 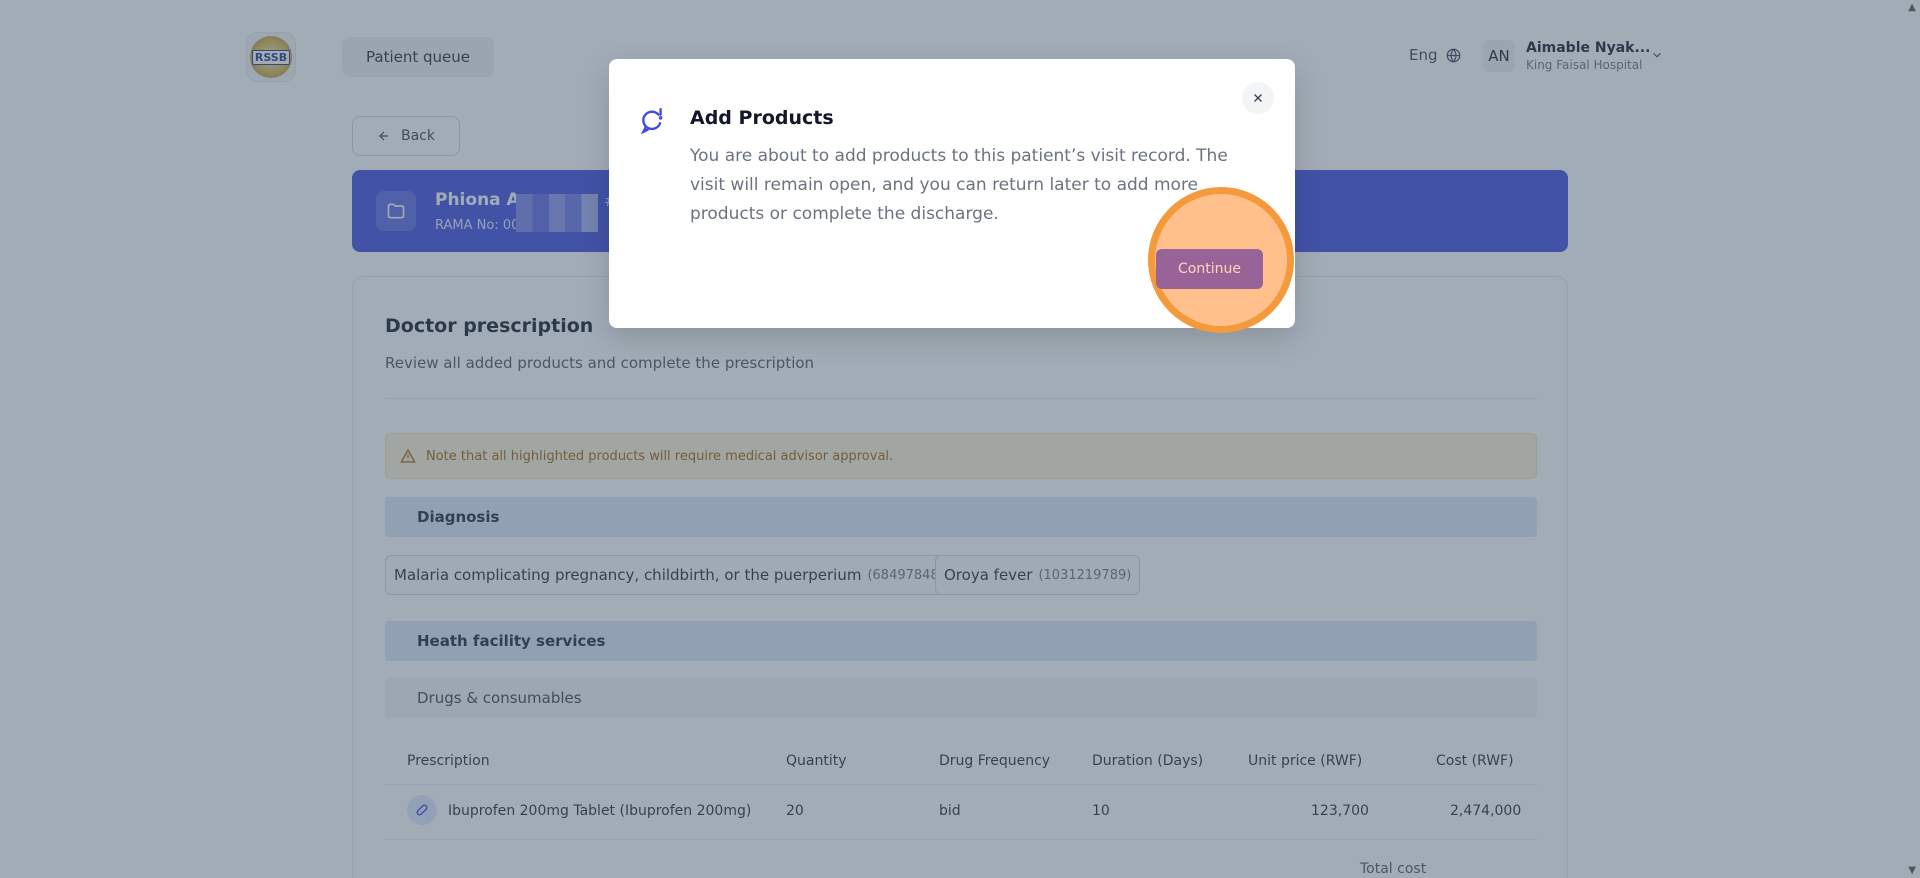 I want to click on dialog-title: Add Products, so click(x=762, y=118).